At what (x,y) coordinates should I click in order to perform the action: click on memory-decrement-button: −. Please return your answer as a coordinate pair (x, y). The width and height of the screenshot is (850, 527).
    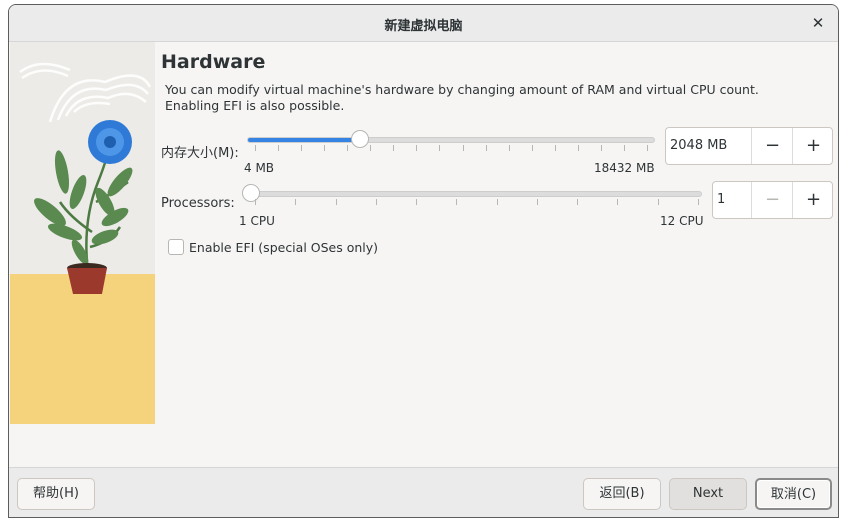
    Looking at the image, I should click on (772, 146).